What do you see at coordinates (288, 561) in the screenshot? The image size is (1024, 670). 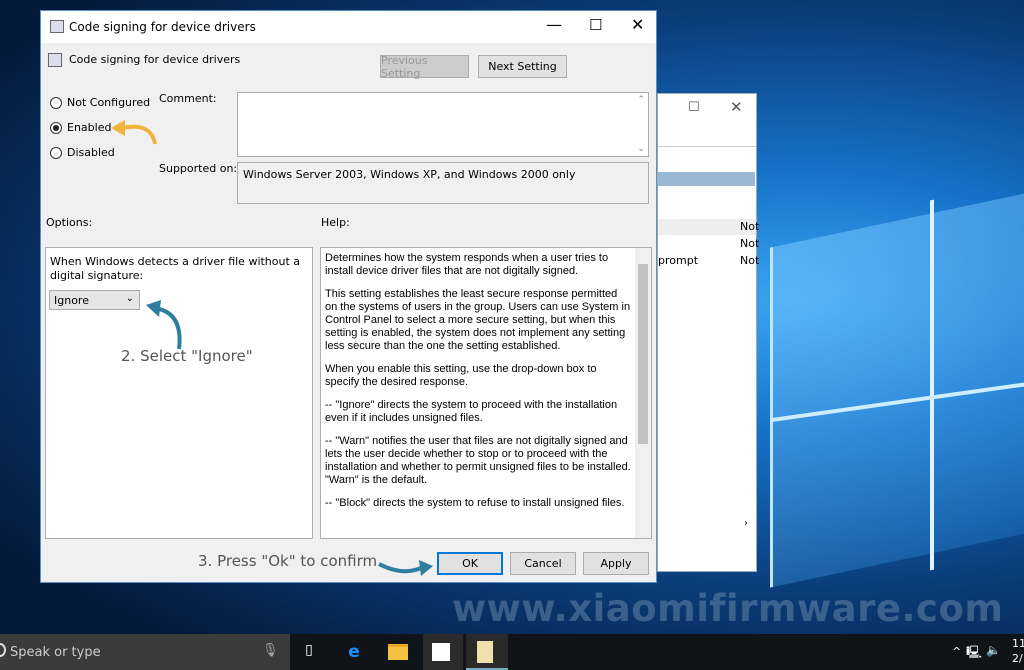 I see `step-3-annotation: 3. Press "Ok" to confirm` at bounding box center [288, 561].